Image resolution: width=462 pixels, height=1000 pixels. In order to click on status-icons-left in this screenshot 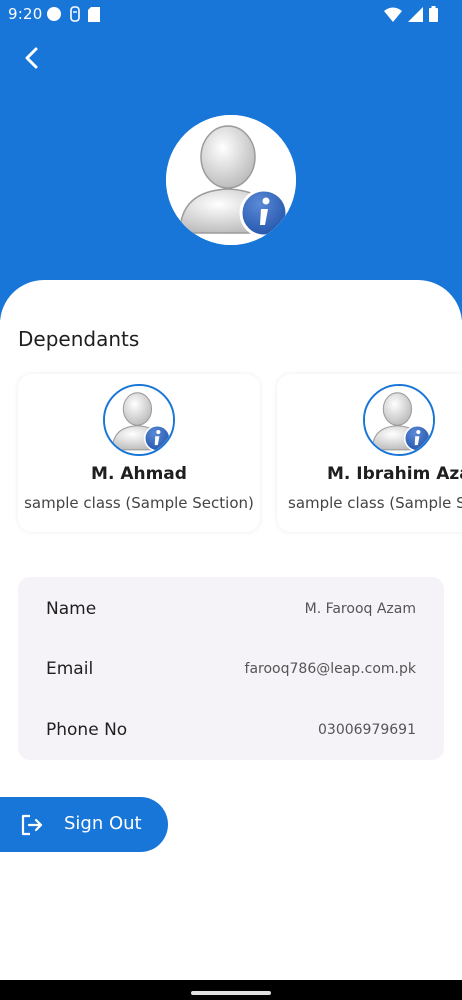, I will do `click(73, 14)`.